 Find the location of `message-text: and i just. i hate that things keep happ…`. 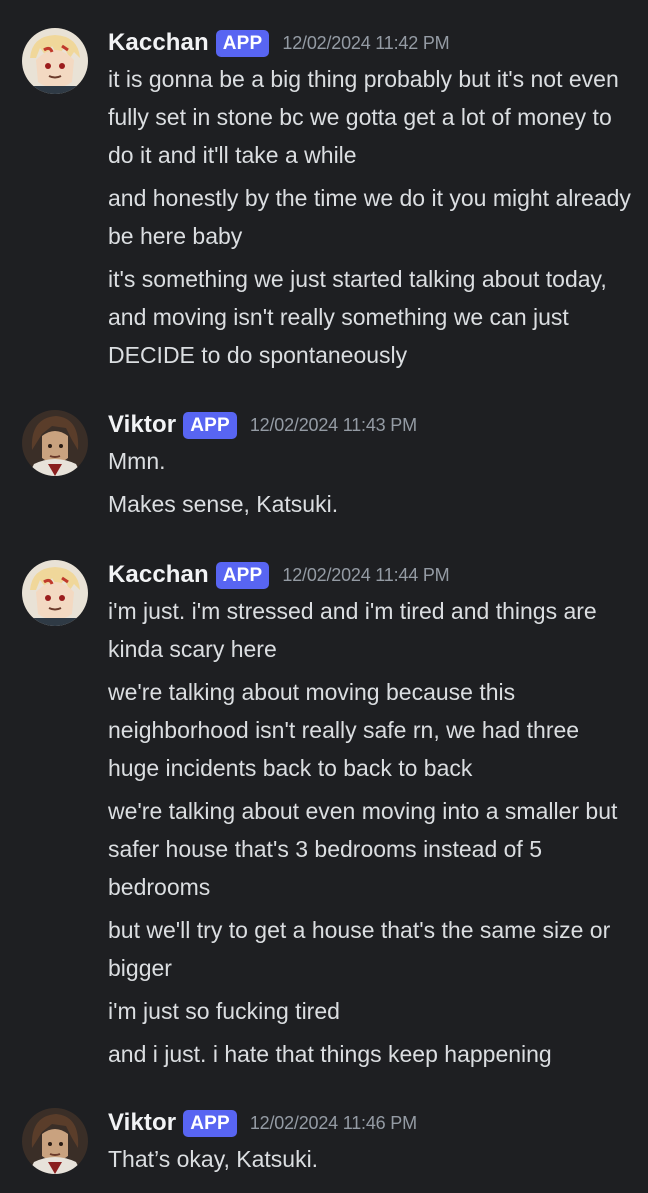

message-text: and i just. i hate that things keep happ… is located at coordinates (330, 1054).